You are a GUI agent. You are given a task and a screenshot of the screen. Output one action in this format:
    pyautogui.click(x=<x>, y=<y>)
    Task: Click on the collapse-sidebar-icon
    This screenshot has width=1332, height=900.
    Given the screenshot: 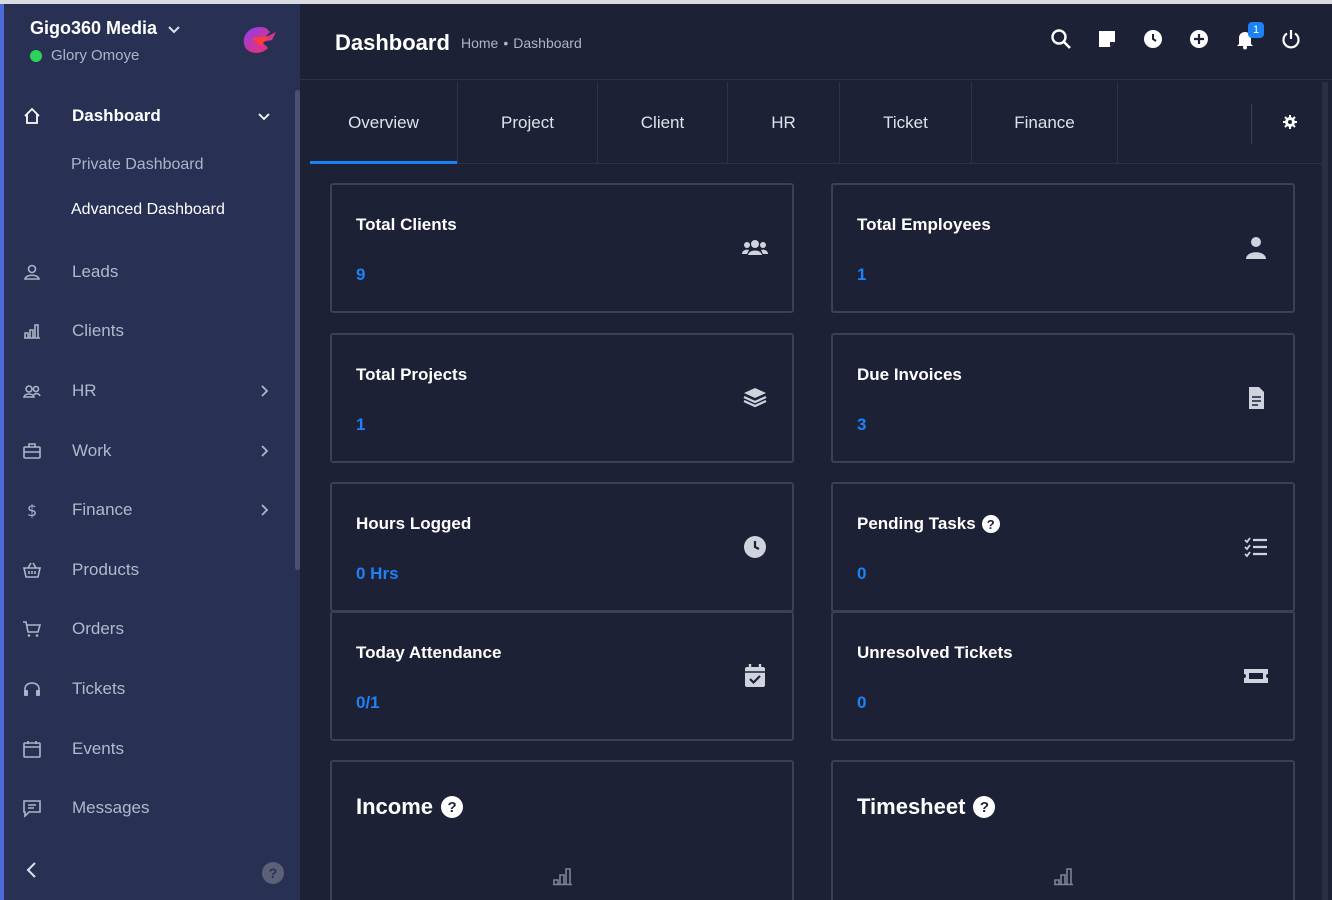 What is the action you would take?
    pyautogui.click(x=32, y=870)
    